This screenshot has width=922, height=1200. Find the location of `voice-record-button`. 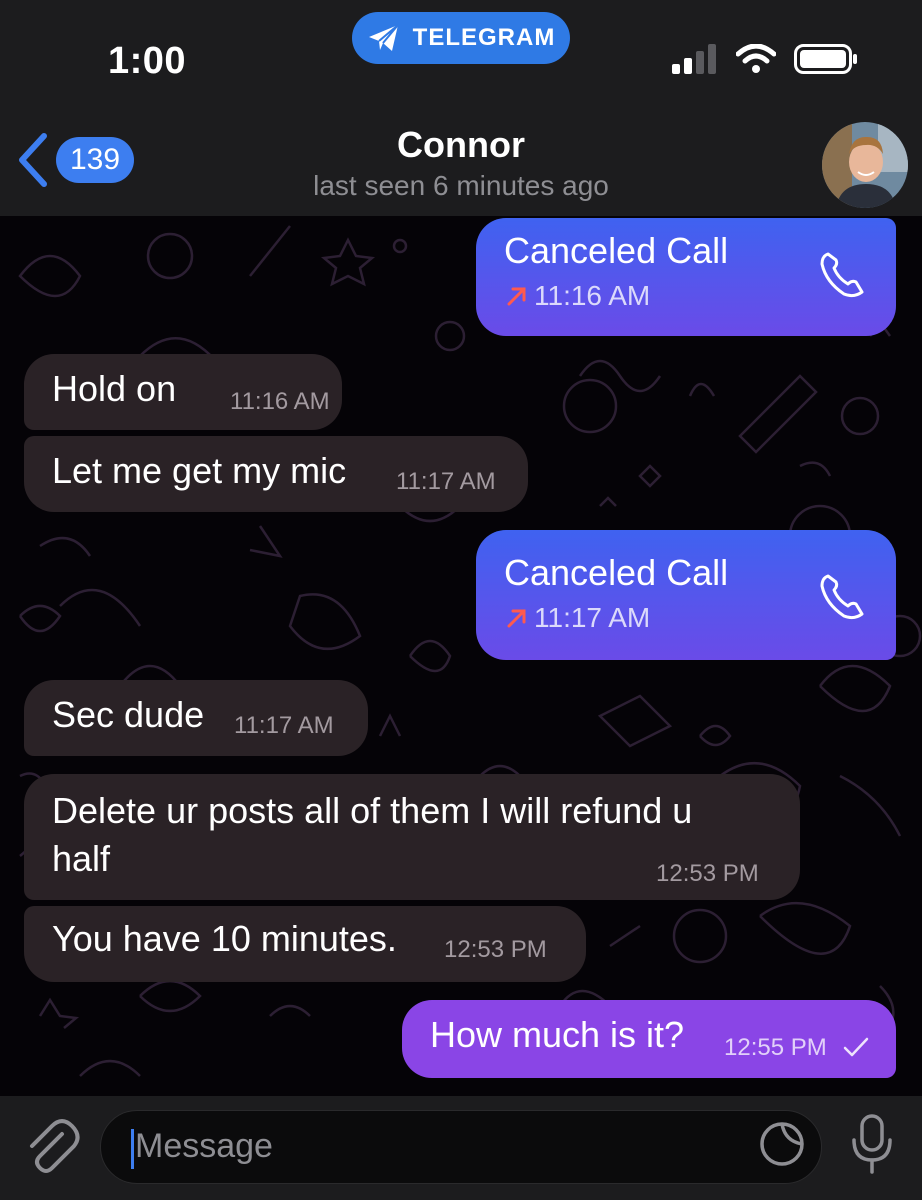

voice-record-button is located at coordinates (872, 1146).